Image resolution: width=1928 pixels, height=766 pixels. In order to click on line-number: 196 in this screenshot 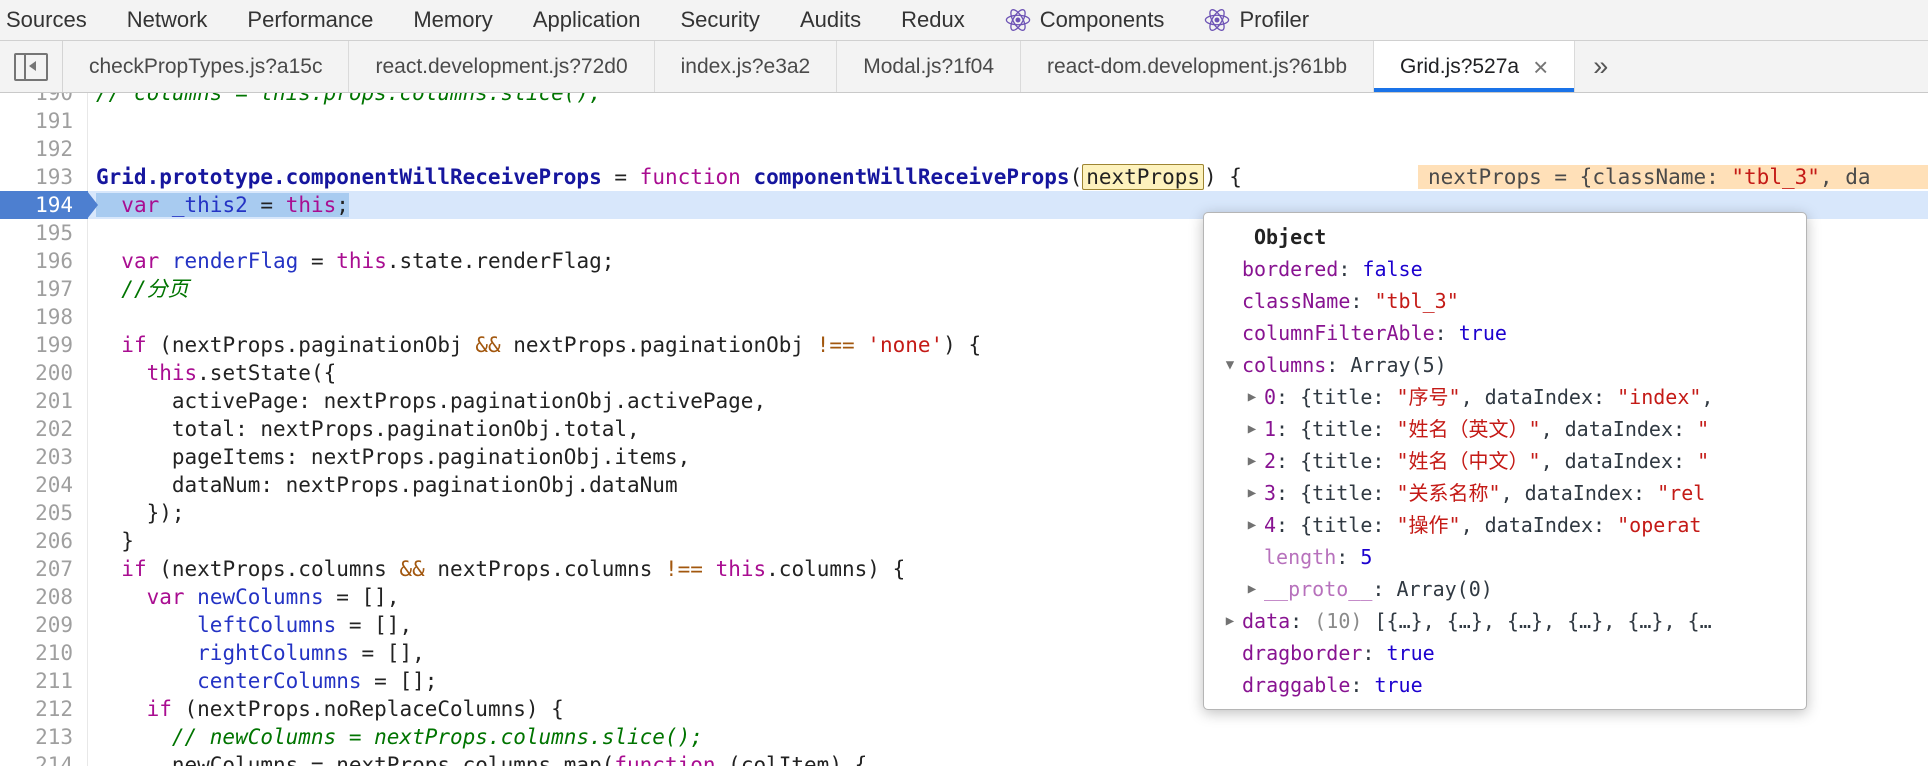, I will do `click(44, 261)`.